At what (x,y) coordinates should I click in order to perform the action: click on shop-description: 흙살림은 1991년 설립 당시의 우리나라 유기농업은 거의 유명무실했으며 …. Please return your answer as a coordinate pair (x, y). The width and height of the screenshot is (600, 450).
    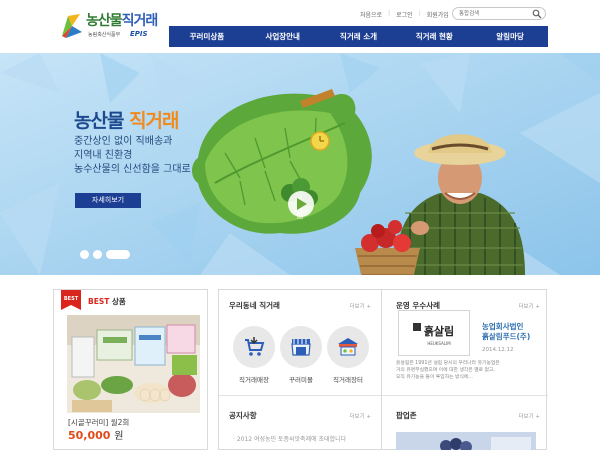
    Looking at the image, I should click on (448, 370).